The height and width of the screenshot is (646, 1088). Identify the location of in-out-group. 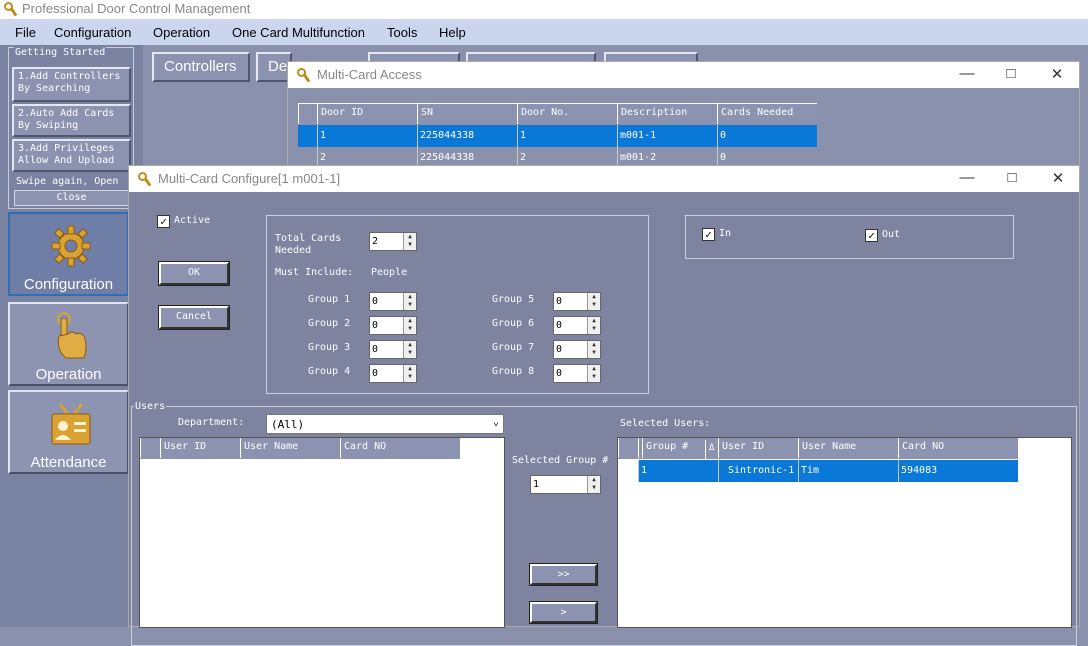
(849, 237).